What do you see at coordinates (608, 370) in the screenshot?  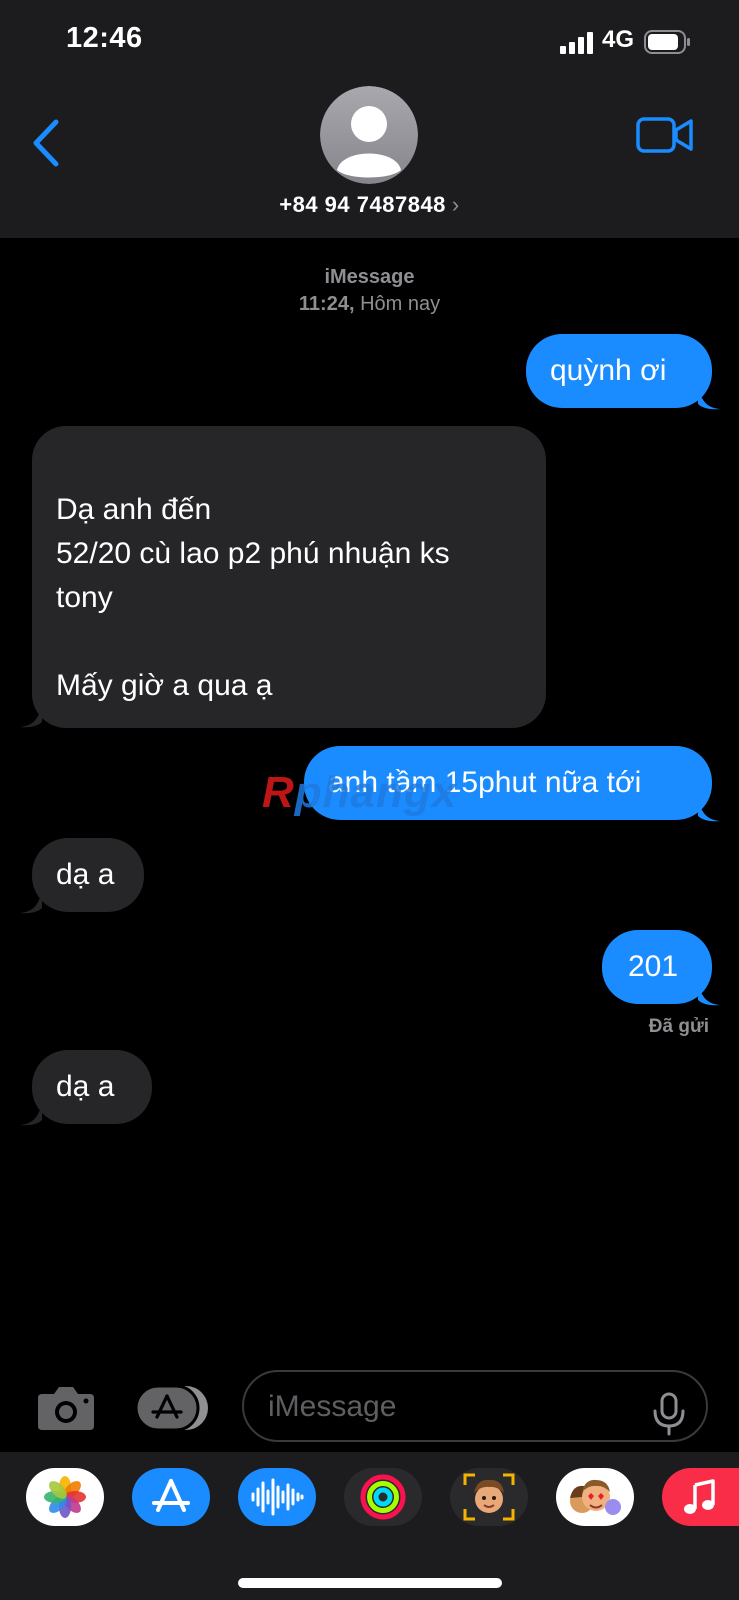 I see `message-text: quỳnh ơi` at bounding box center [608, 370].